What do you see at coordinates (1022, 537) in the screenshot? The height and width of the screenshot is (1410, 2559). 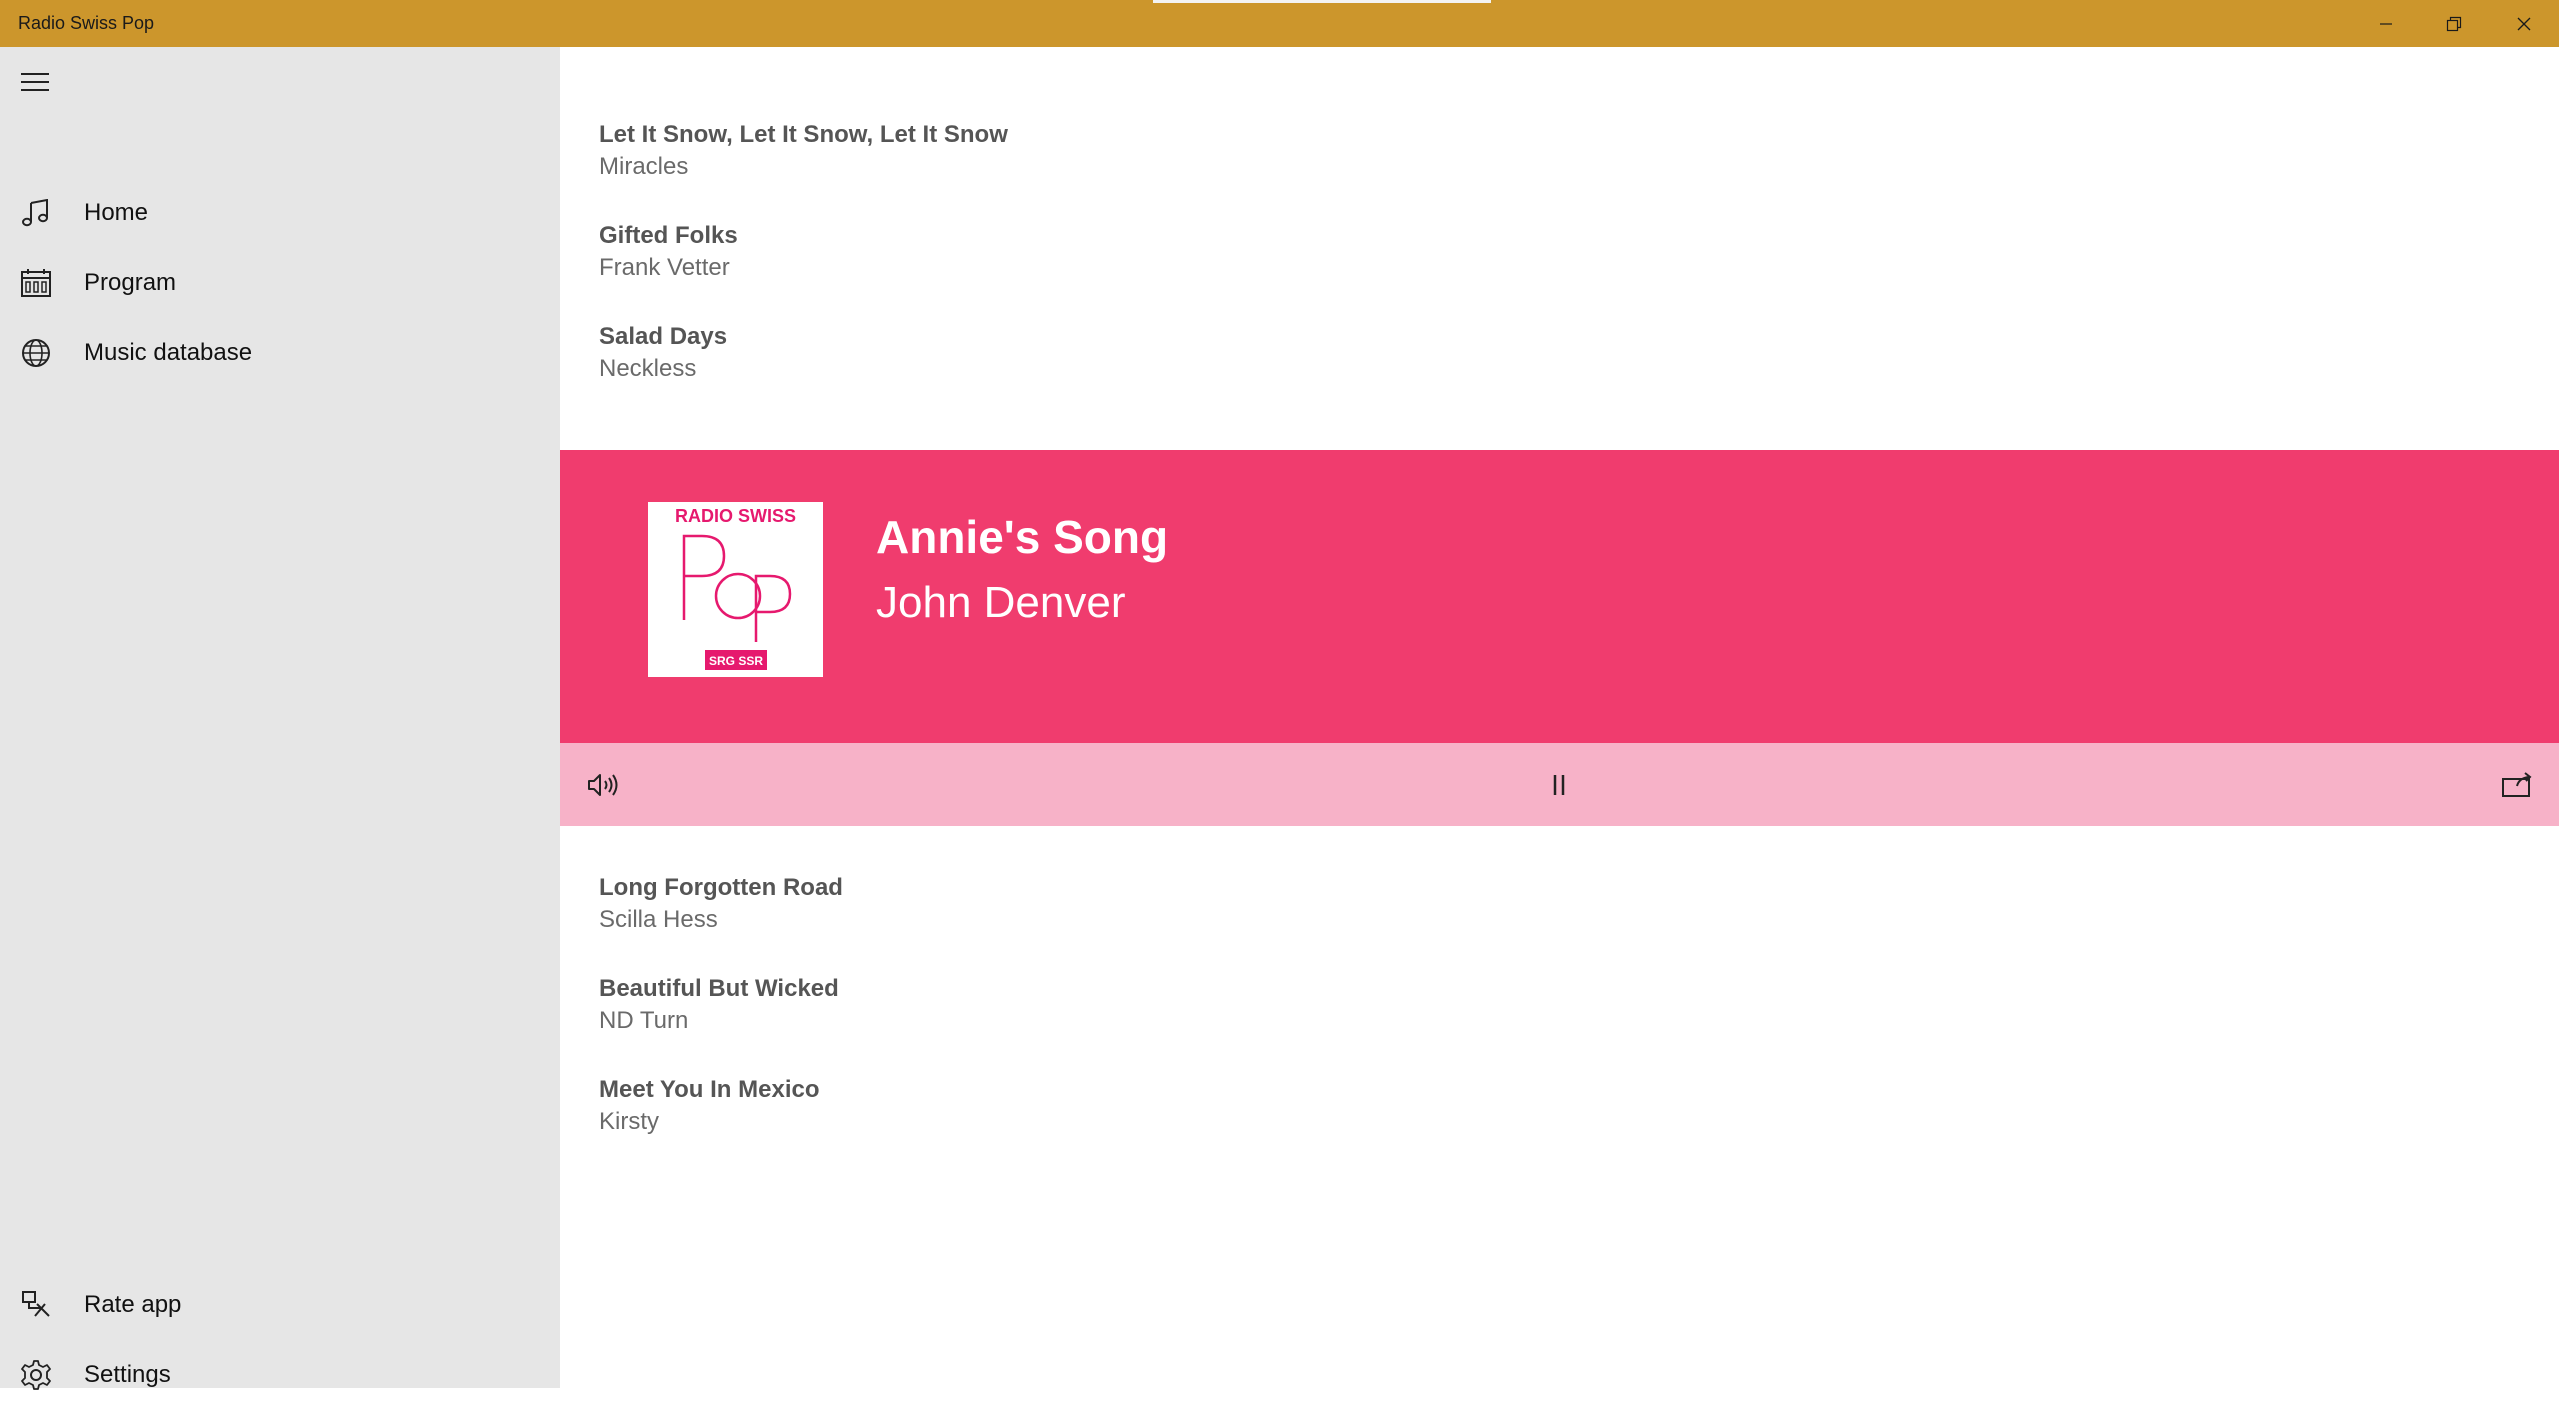 I see `now-playing-title: Annie's Song` at bounding box center [1022, 537].